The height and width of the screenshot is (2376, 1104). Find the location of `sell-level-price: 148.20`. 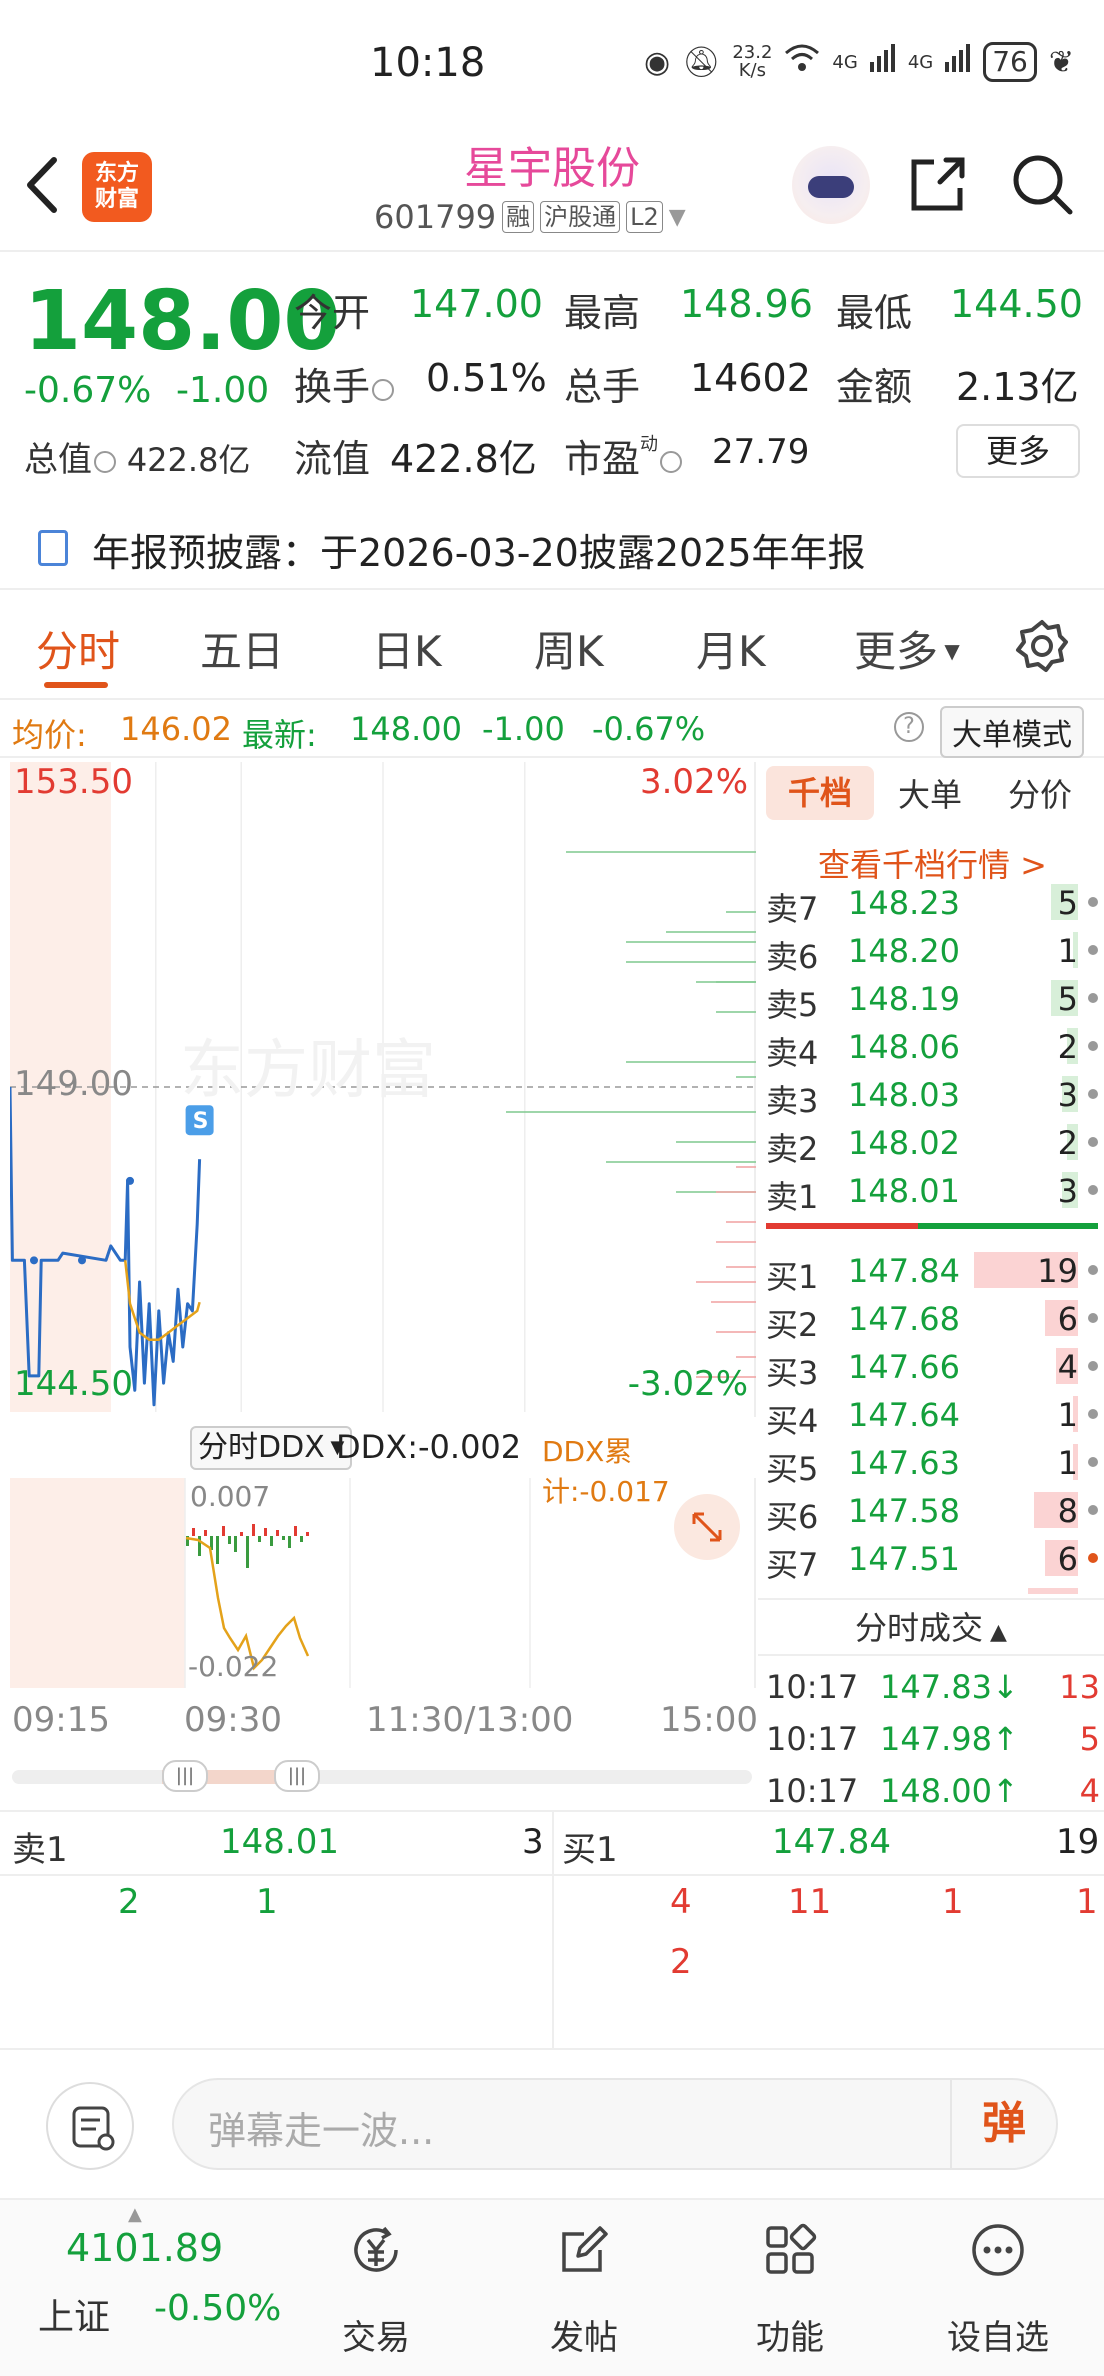

sell-level-price: 148.20 is located at coordinates (904, 951).